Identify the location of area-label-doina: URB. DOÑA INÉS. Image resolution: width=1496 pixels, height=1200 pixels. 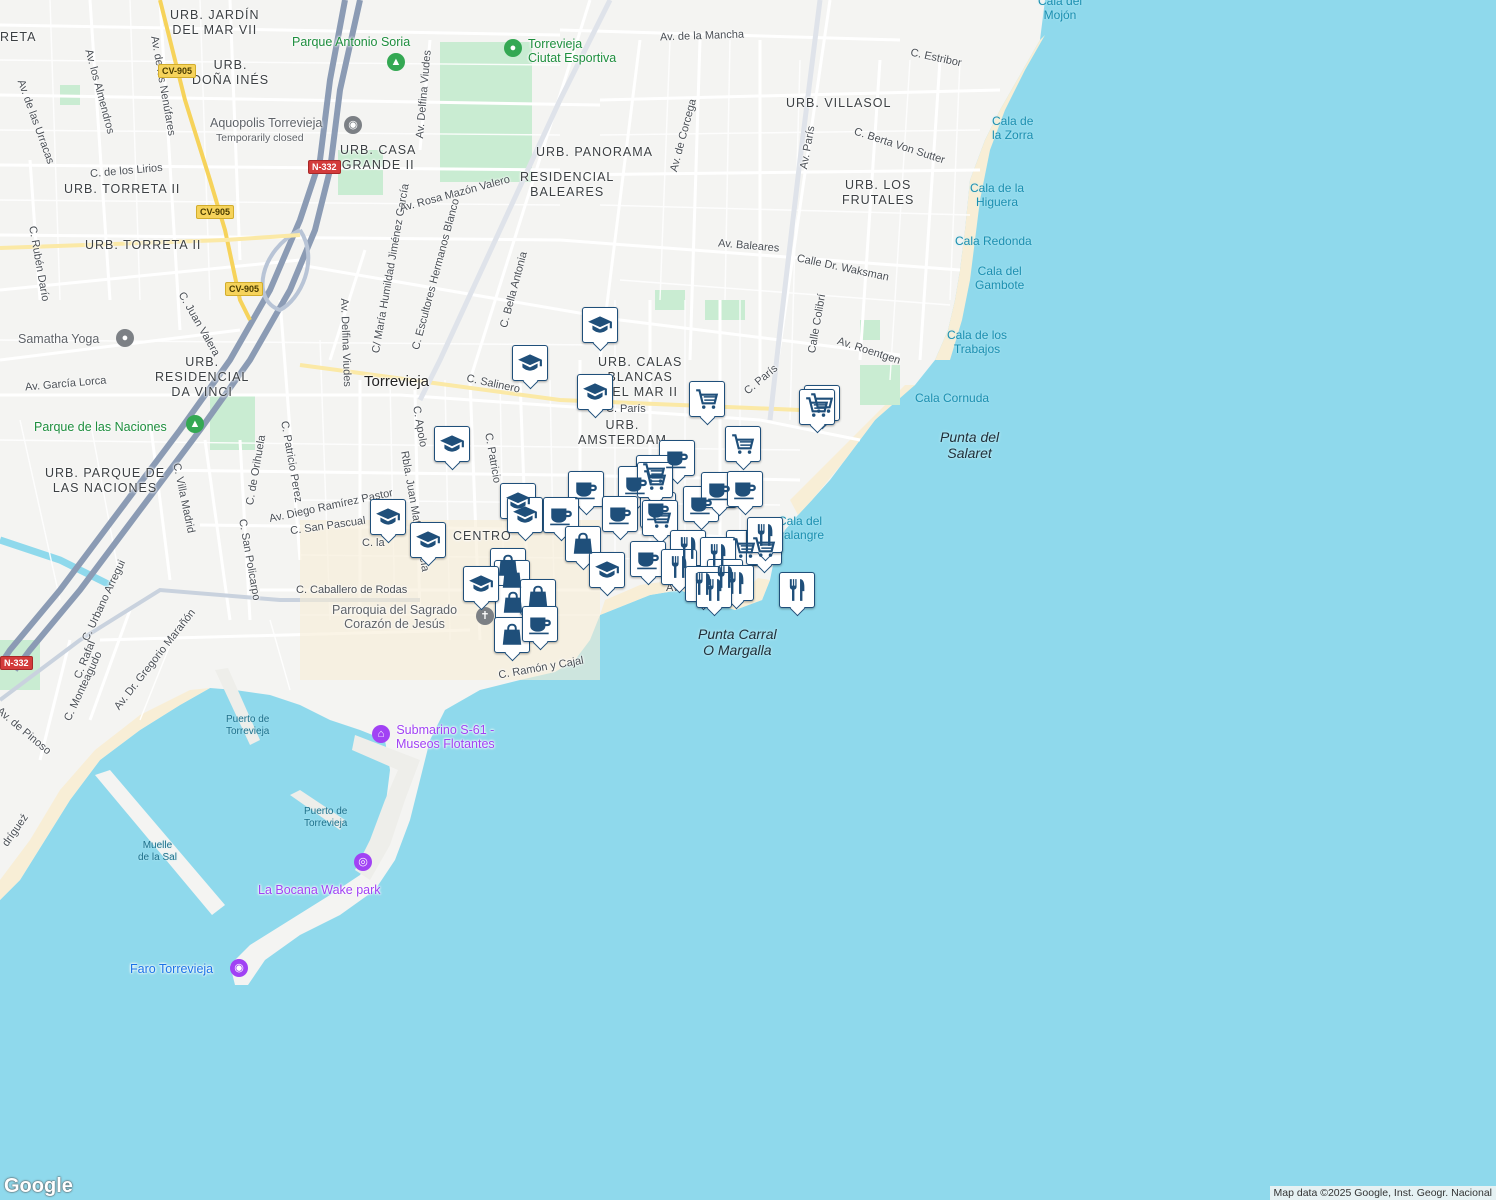
(231, 72).